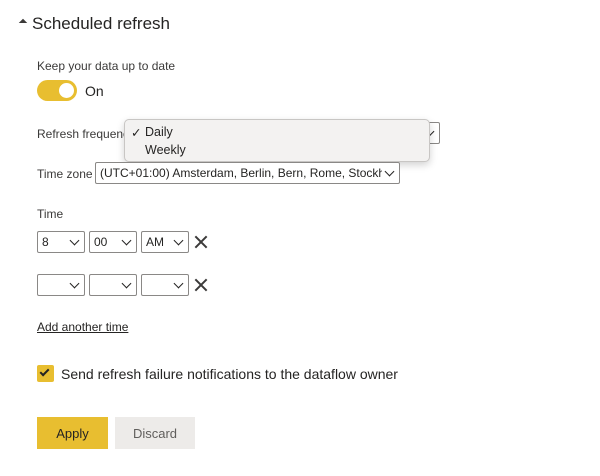  What do you see at coordinates (66, 90) in the screenshot?
I see `toggle-knob` at bounding box center [66, 90].